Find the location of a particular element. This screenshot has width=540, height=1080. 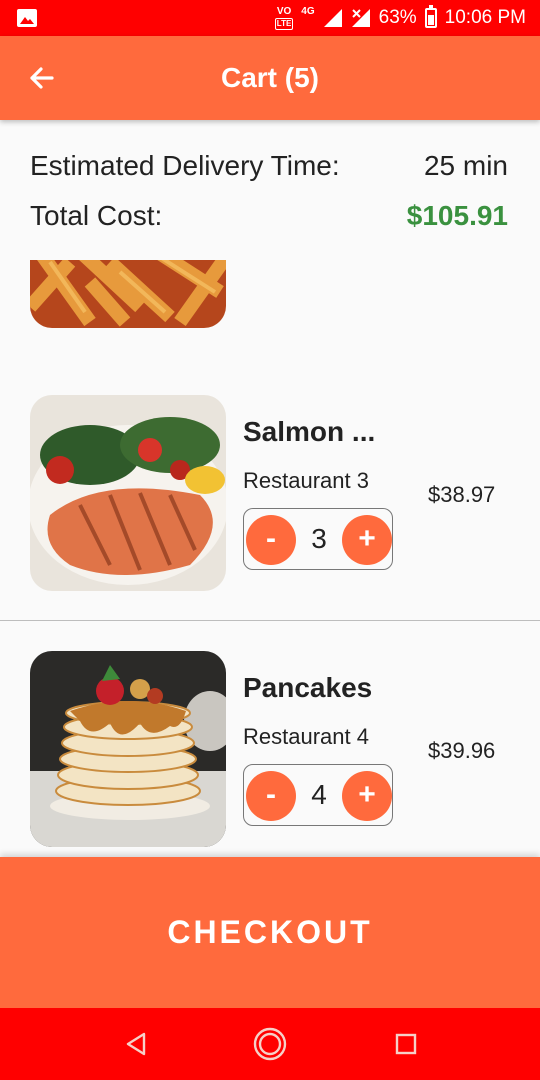

total-cost-value: $105.91 is located at coordinates (457, 215).